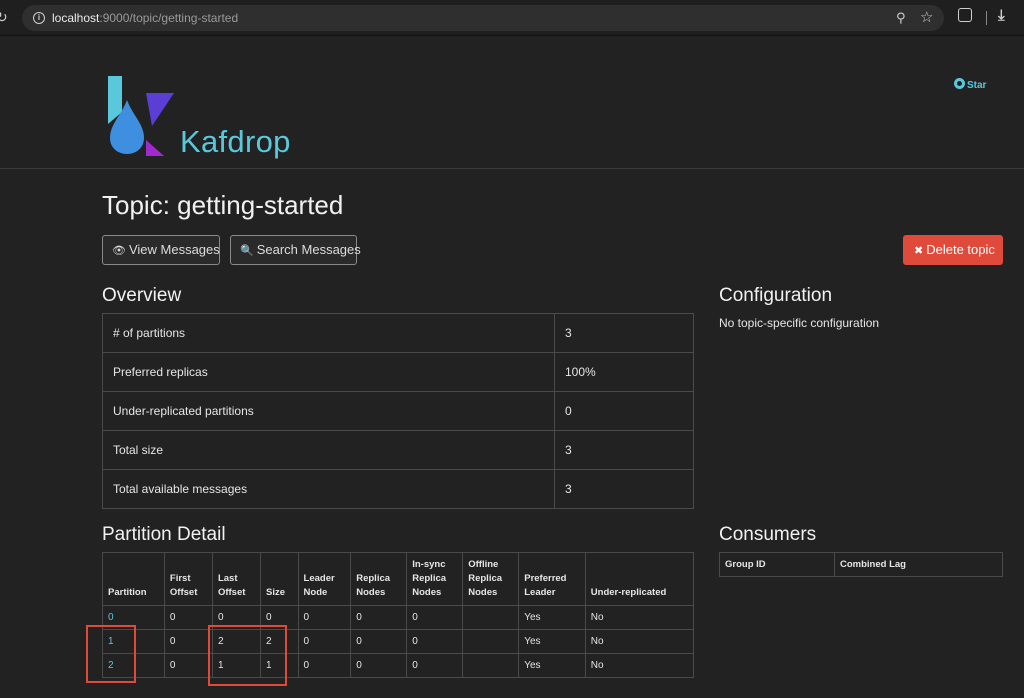 The image size is (1024, 698). I want to click on download-icon: ⤓, so click(1001, 15).